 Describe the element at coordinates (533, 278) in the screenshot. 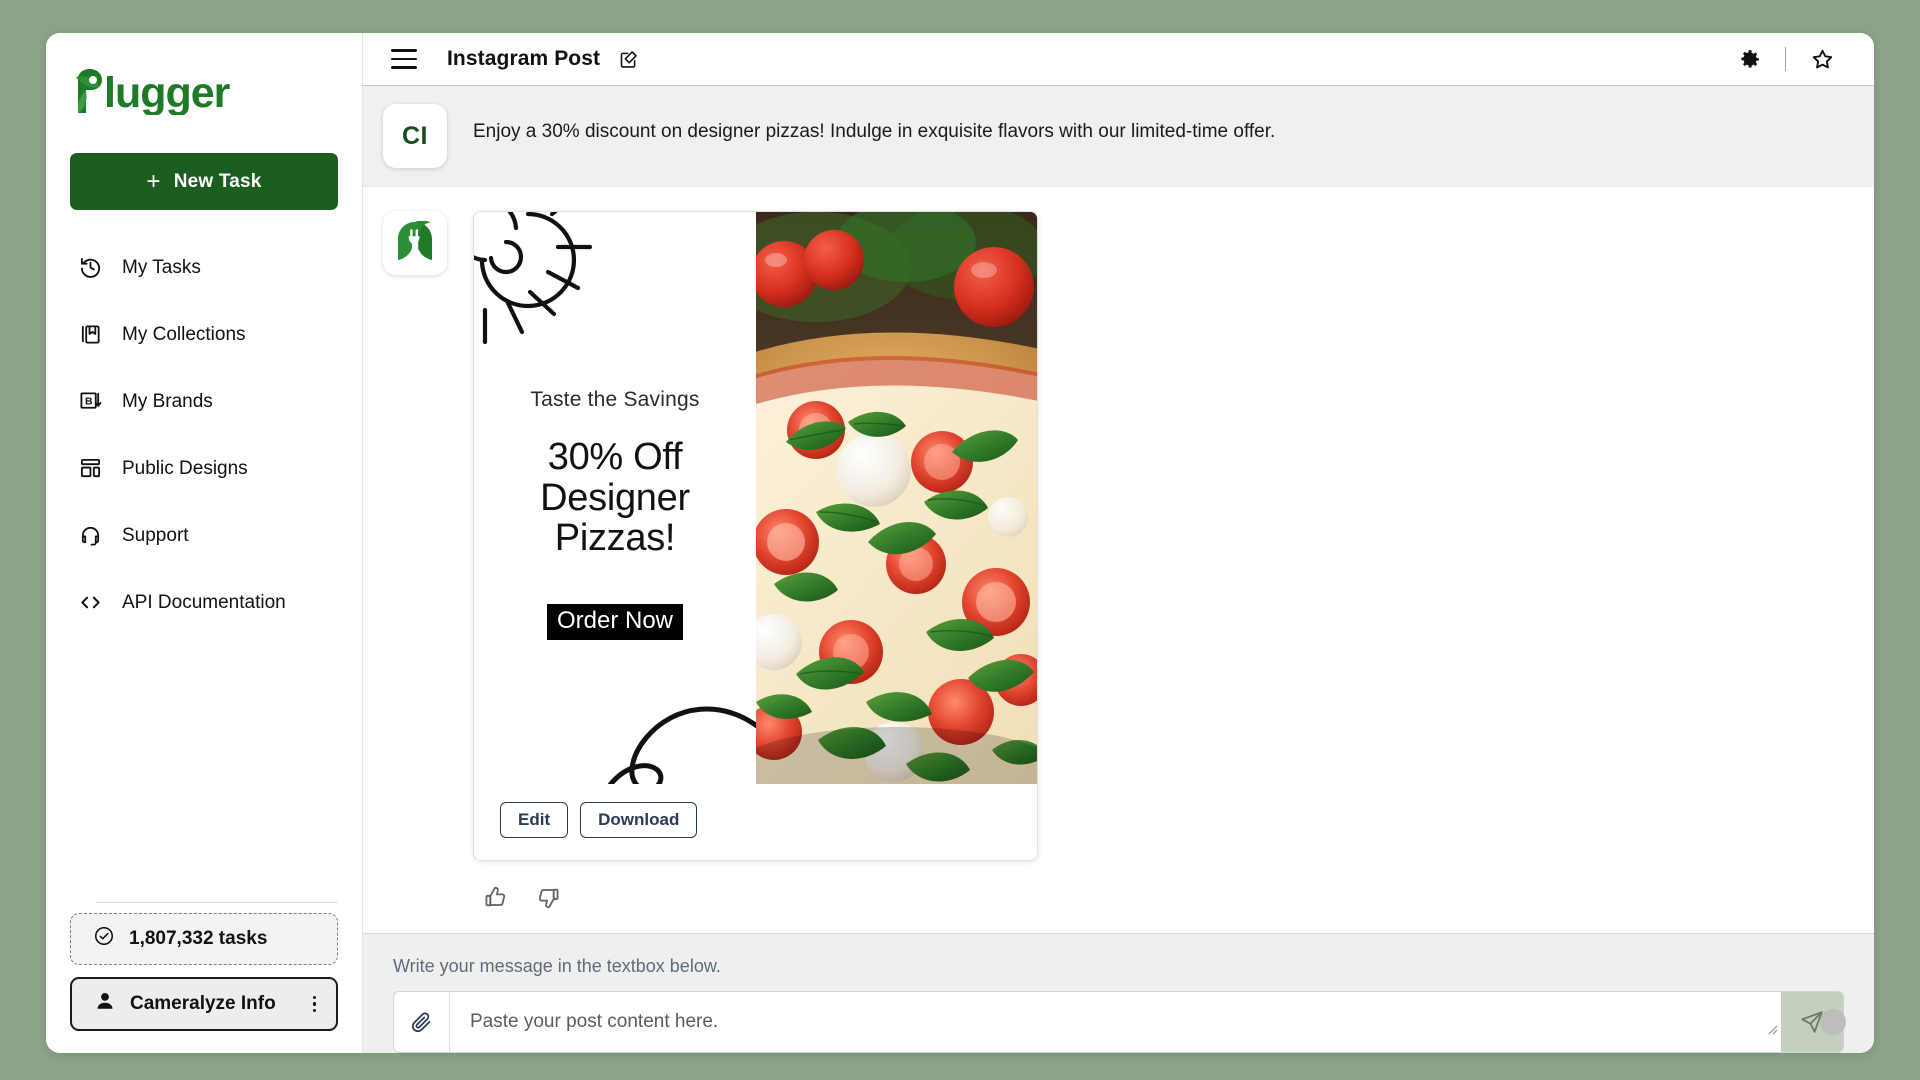

I see `sun-doodle-icon` at that location.